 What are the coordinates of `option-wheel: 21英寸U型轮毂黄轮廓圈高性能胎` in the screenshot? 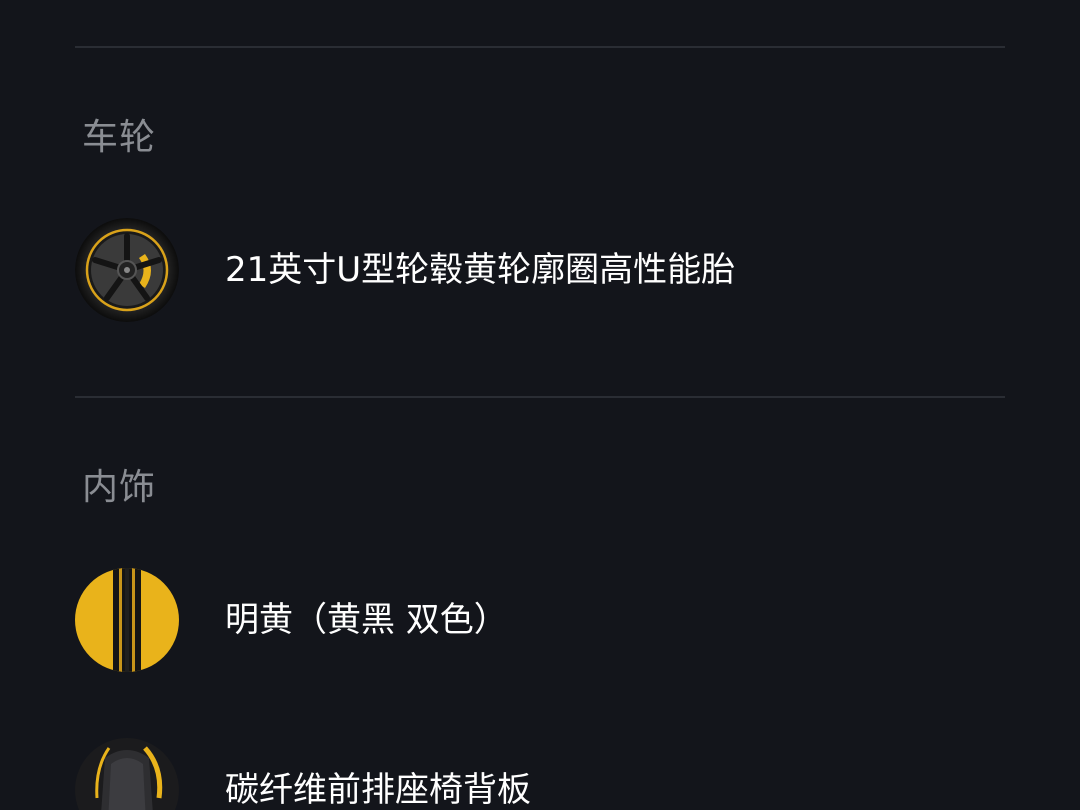 It's located at (540, 270).